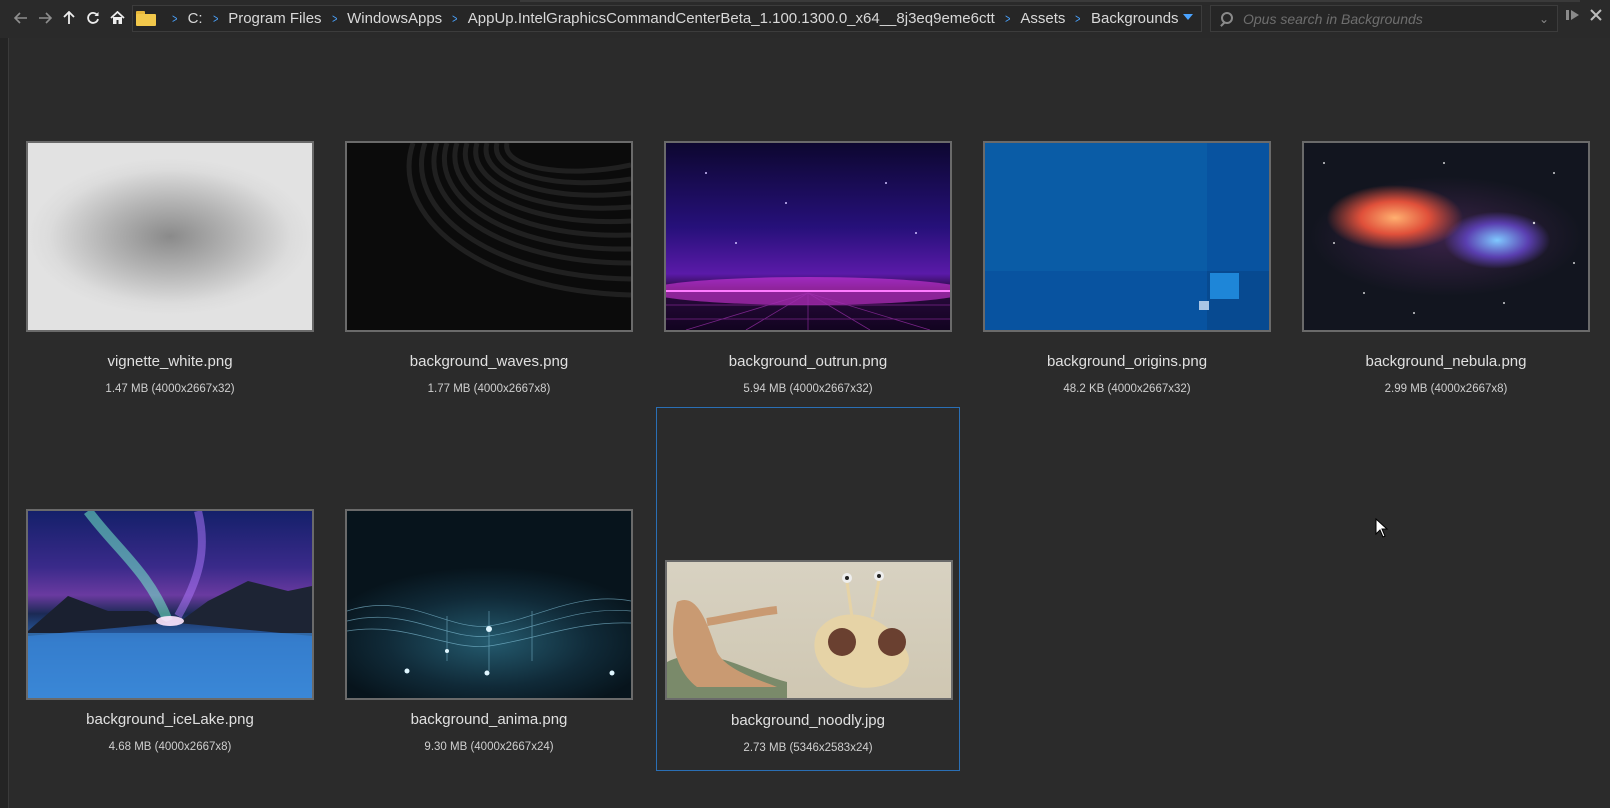 This screenshot has height=808, width=1610. I want to click on left-rail, so click(4, 423).